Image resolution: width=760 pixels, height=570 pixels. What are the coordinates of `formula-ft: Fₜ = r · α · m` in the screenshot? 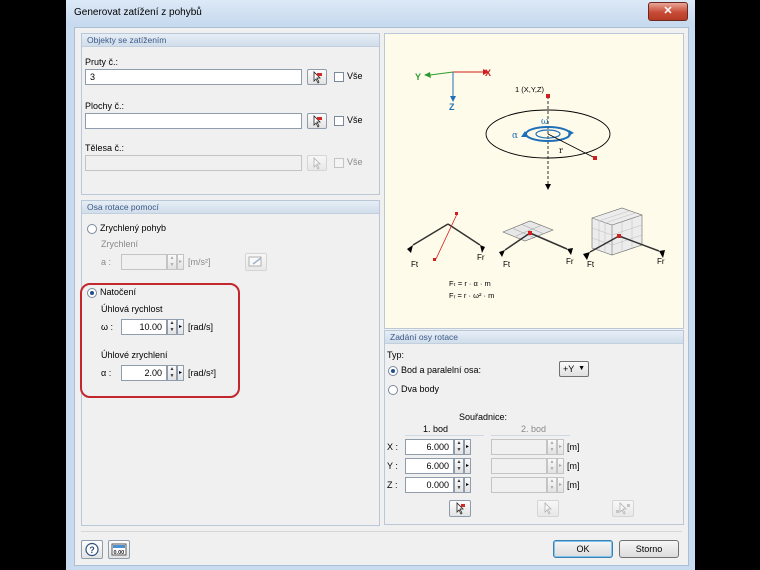 It's located at (470, 283).